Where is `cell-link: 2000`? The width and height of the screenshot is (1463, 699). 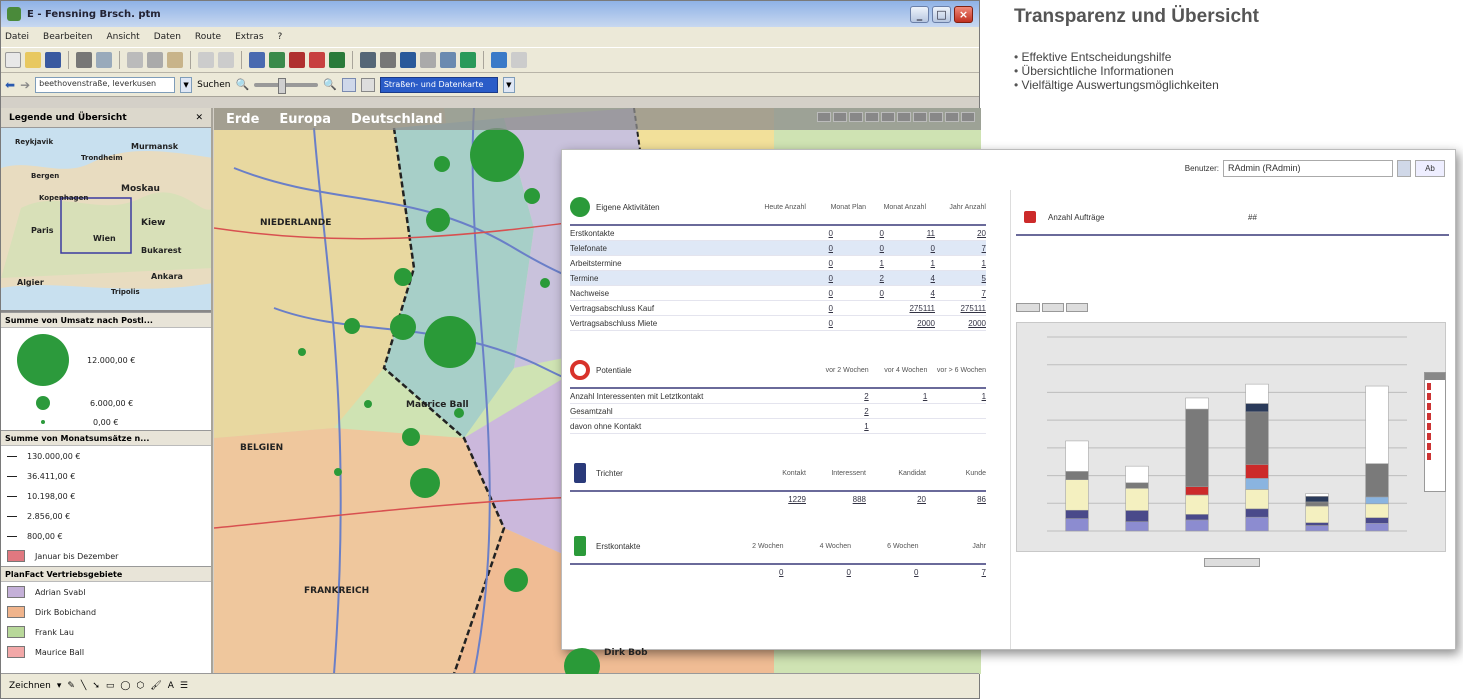
cell-link: 2000 is located at coordinates (909, 323).